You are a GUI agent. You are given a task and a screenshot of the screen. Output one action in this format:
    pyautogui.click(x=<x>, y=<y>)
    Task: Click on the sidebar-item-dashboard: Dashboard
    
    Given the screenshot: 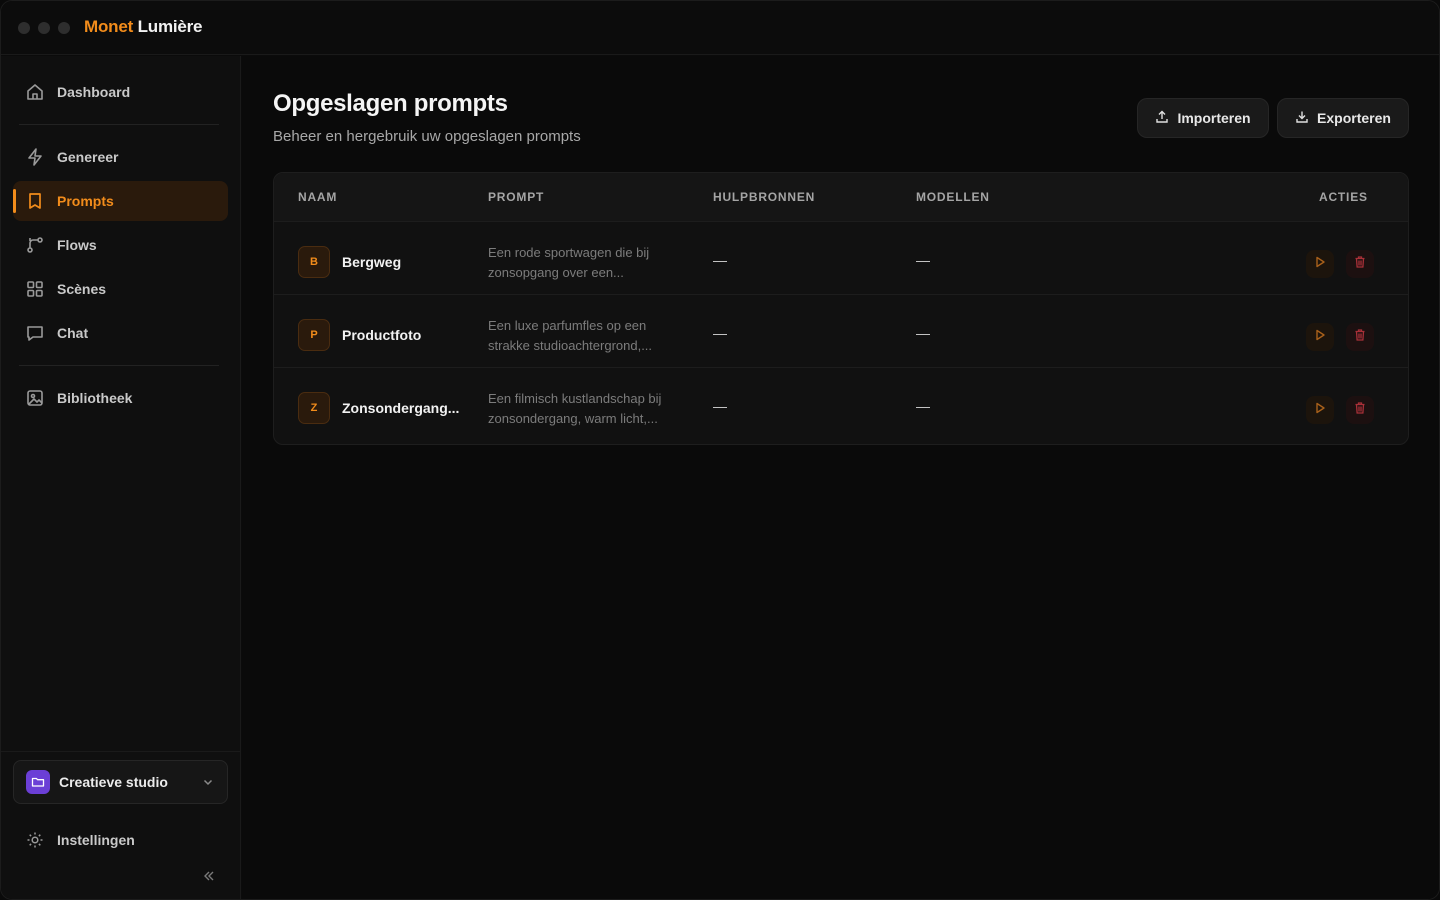 What is the action you would take?
    pyautogui.click(x=120, y=92)
    